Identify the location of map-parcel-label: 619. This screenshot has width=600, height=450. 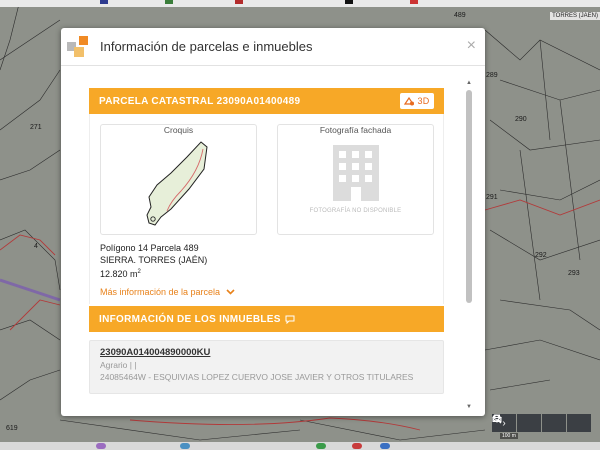
(12, 428).